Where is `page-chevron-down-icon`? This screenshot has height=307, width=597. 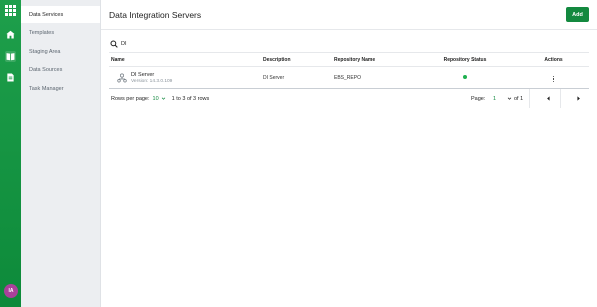
page-chevron-down-icon is located at coordinates (509, 98).